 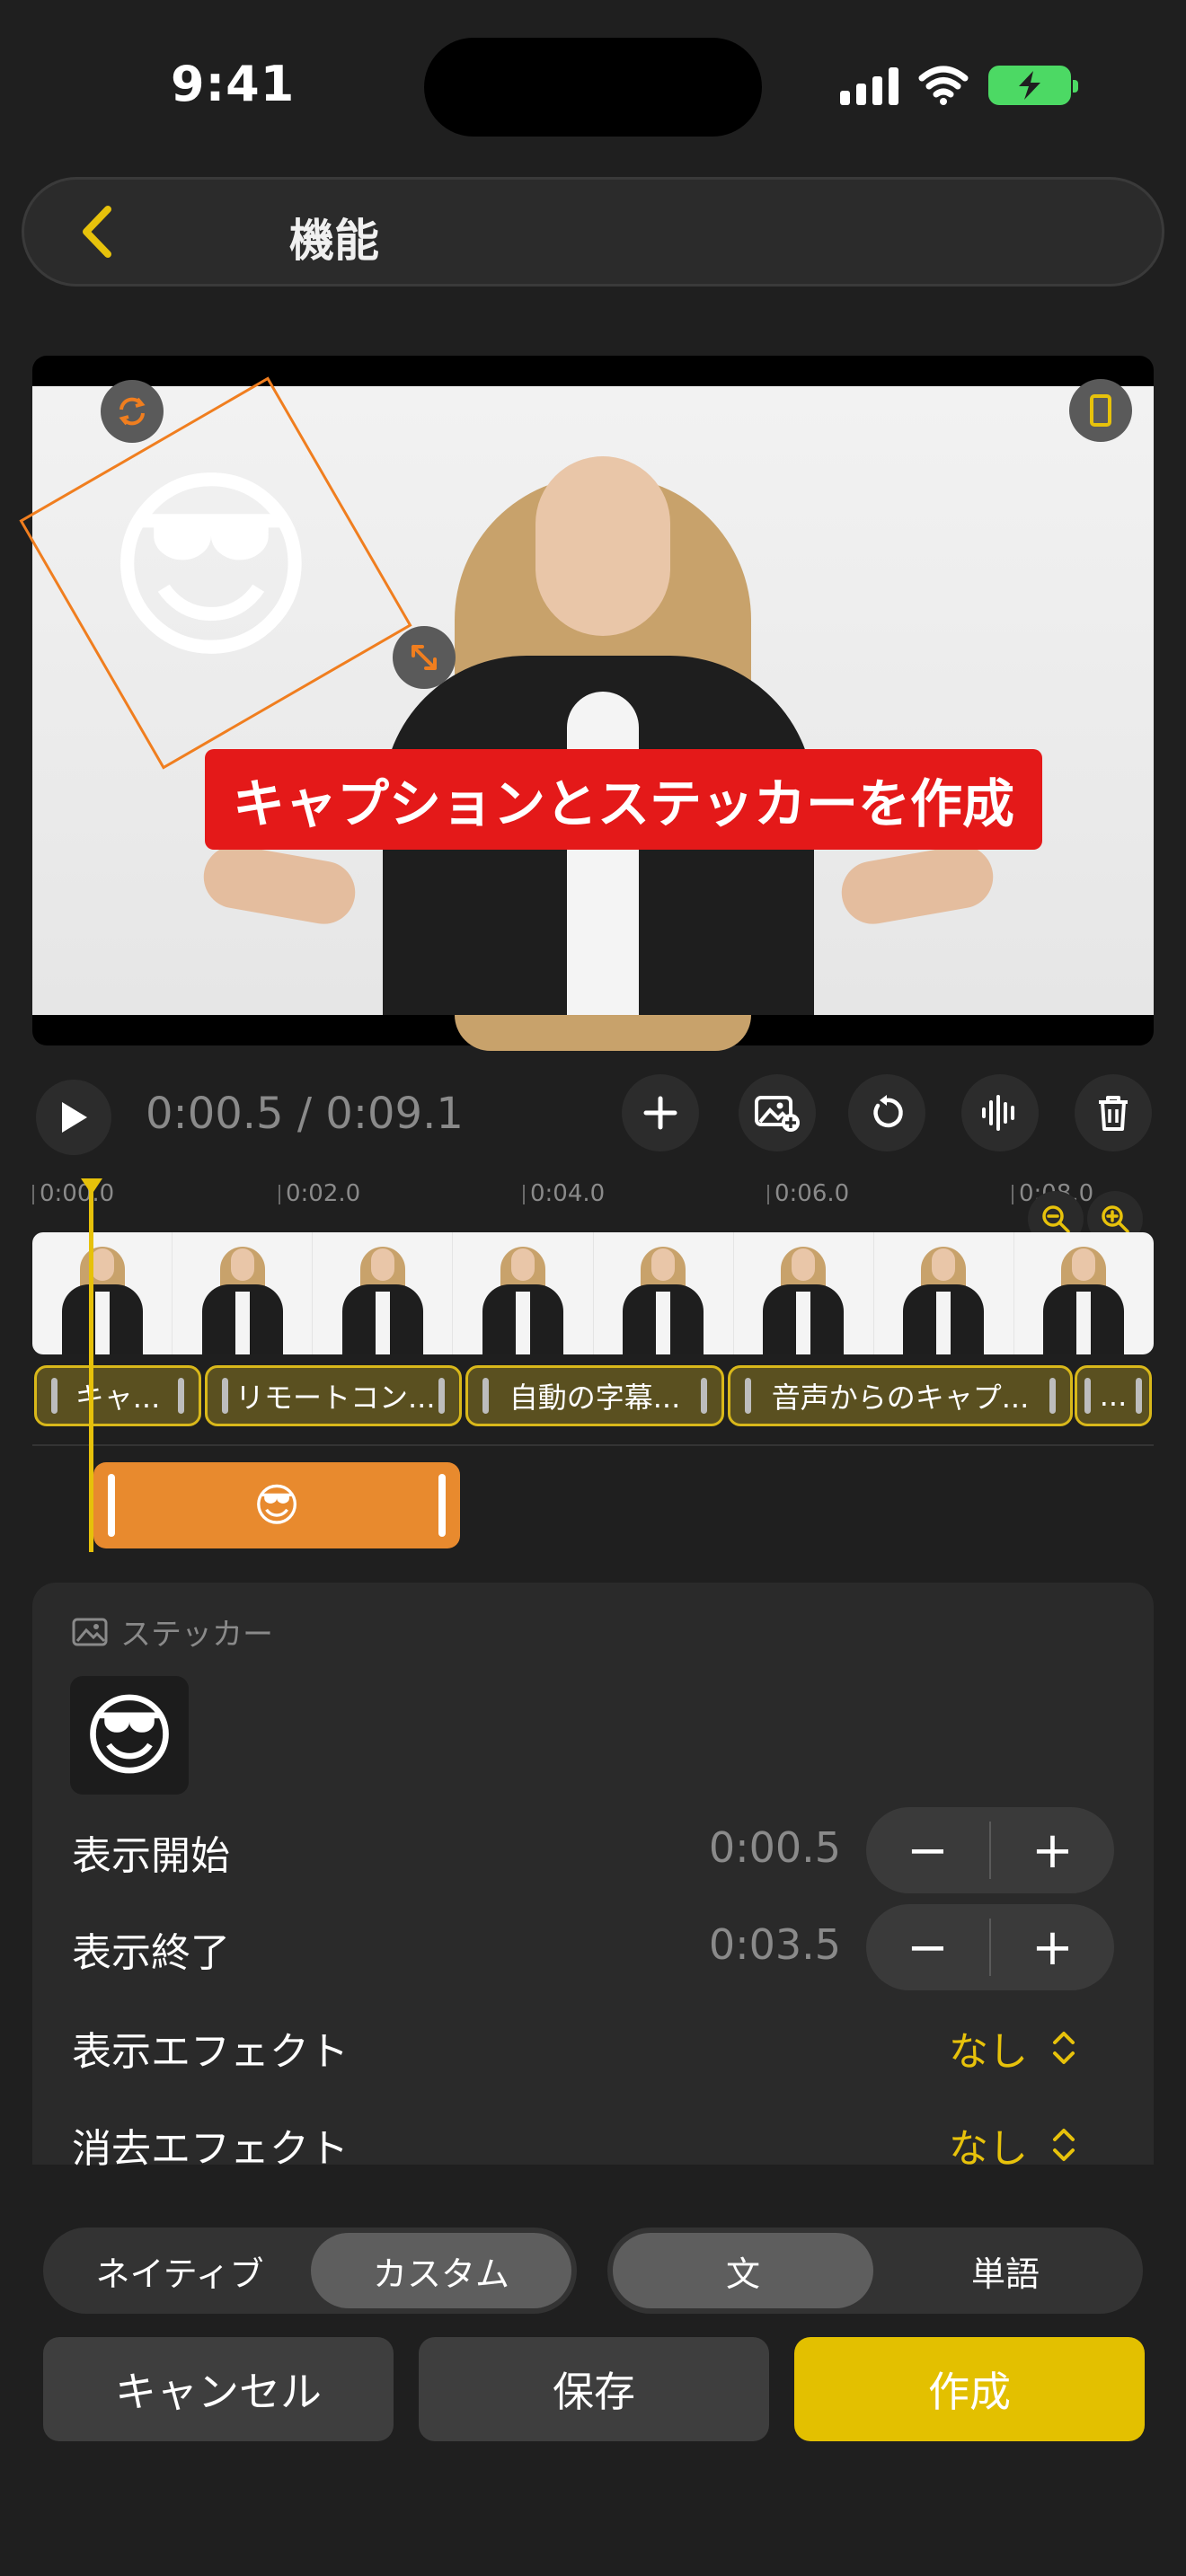 What do you see at coordinates (151, 1953) in the screenshot?
I see `end-time-label: 表示終了` at bounding box center [151, 1953].